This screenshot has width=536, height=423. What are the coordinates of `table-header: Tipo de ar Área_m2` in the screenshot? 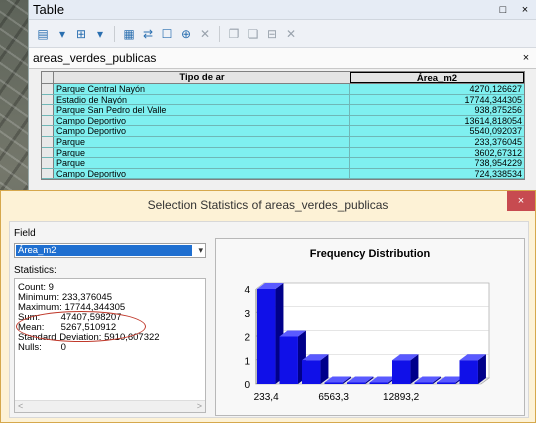 It's located at (283, 78).